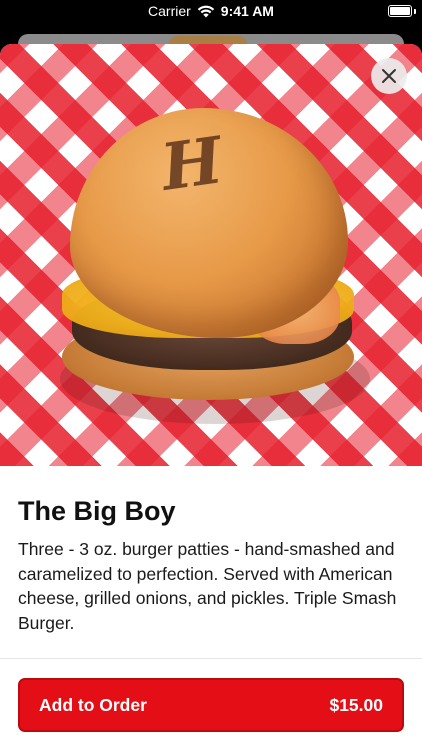 Image resolution: width=422 pixels, height=750 pixels. Describe the element at coordinates (205, 11) in the screenshot. I see `wifi-icon` at that location.